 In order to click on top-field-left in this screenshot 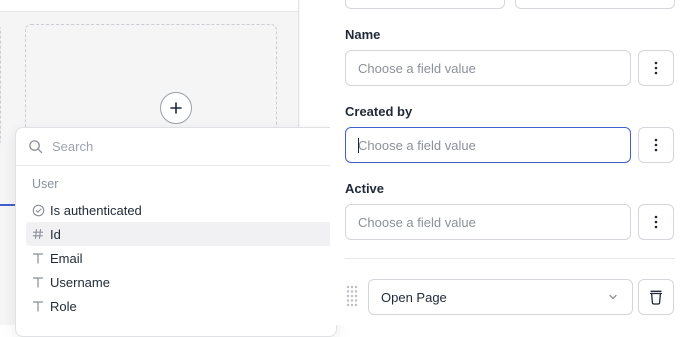, I will do `click(425, 4)`.